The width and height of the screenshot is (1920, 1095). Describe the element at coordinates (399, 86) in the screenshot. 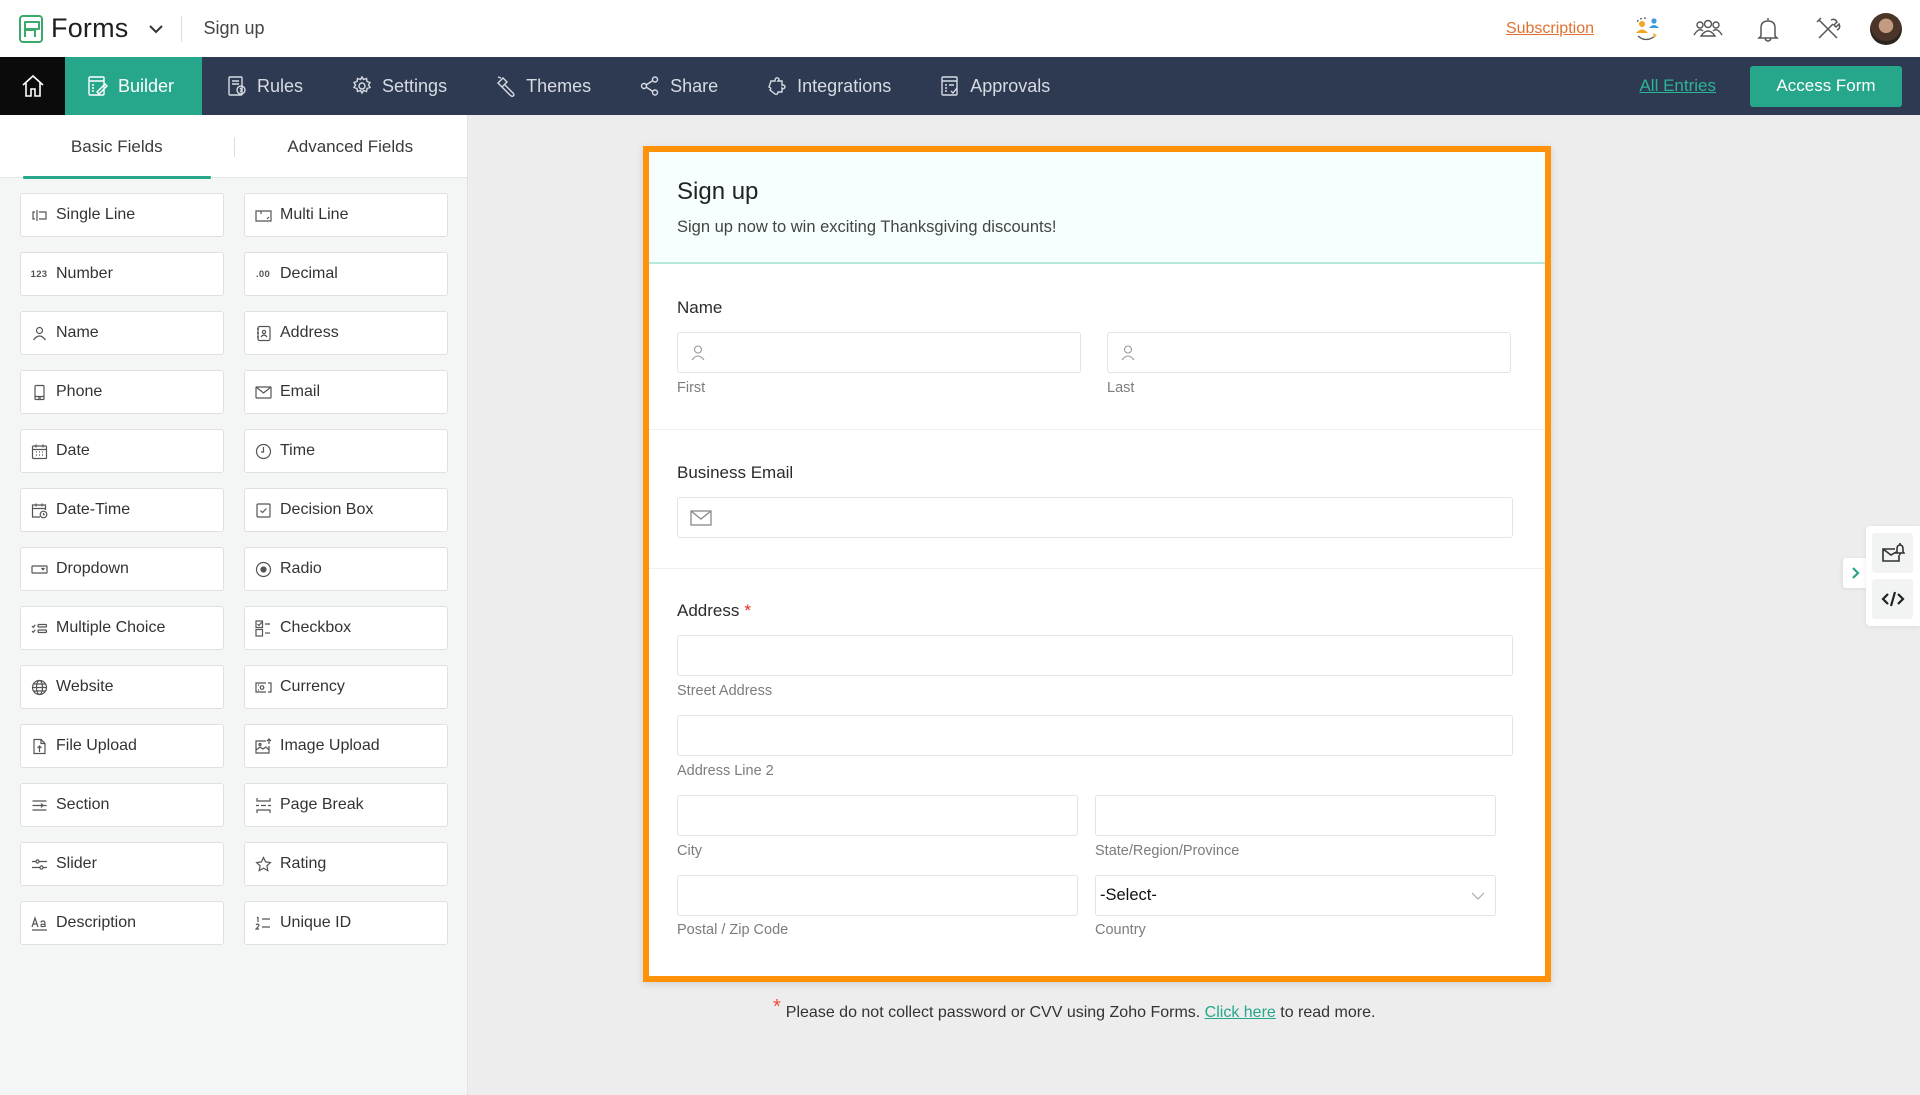

I see `tab-settings: Settings` at that location.